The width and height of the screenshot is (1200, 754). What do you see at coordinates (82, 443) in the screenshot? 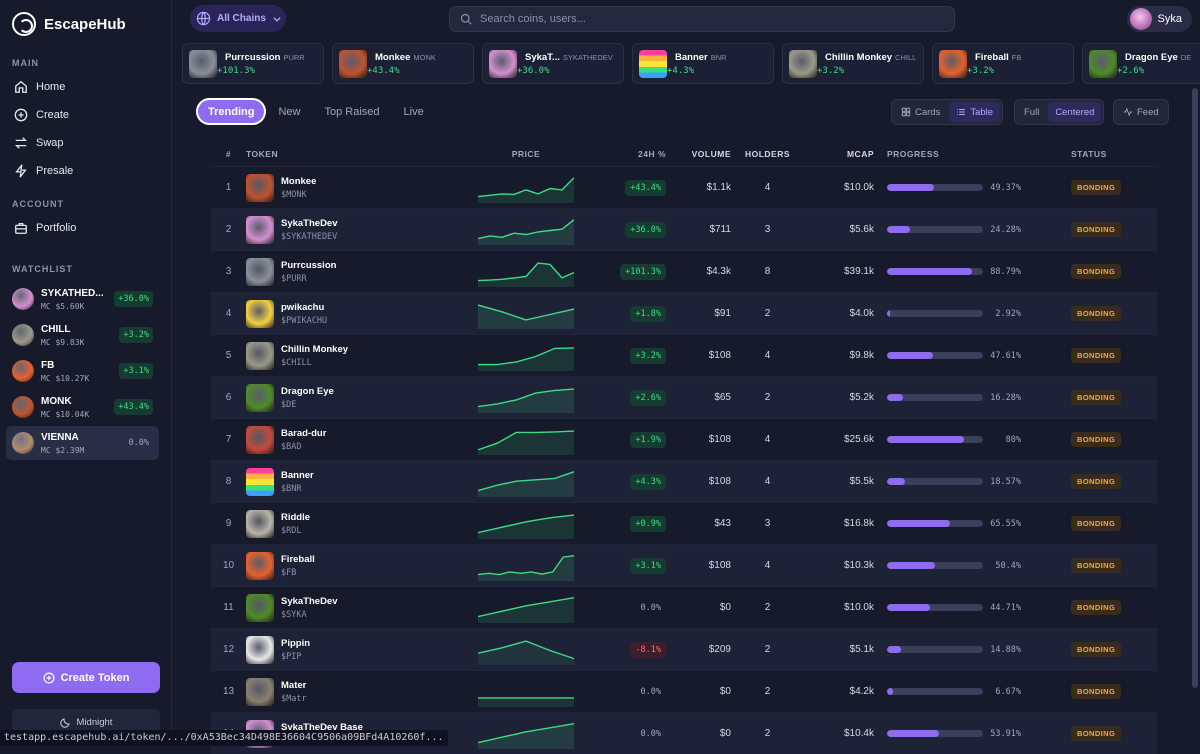
I see `watchlist-item: VIENNA MC $2.39M 0.0%` at bounding box center [82, 443].